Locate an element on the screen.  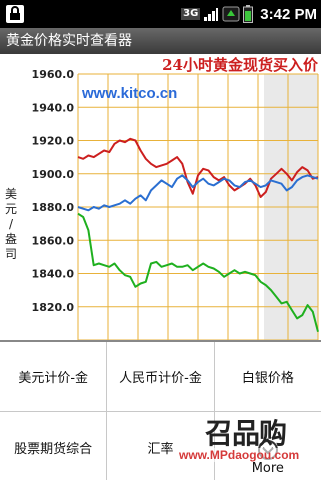
y-tick-label: 1840.0 is located at coordinates (53, 274).